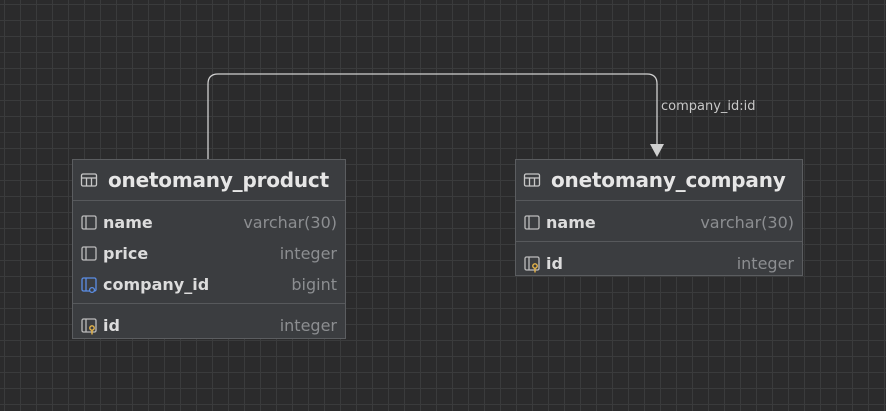 Image resolution: width=886 pixels, height=411 pixels. What do you see at coordinates (218, 180) in the screenshot?
I see `entity-title: onetomany_product` at bounding box center [218, 180].